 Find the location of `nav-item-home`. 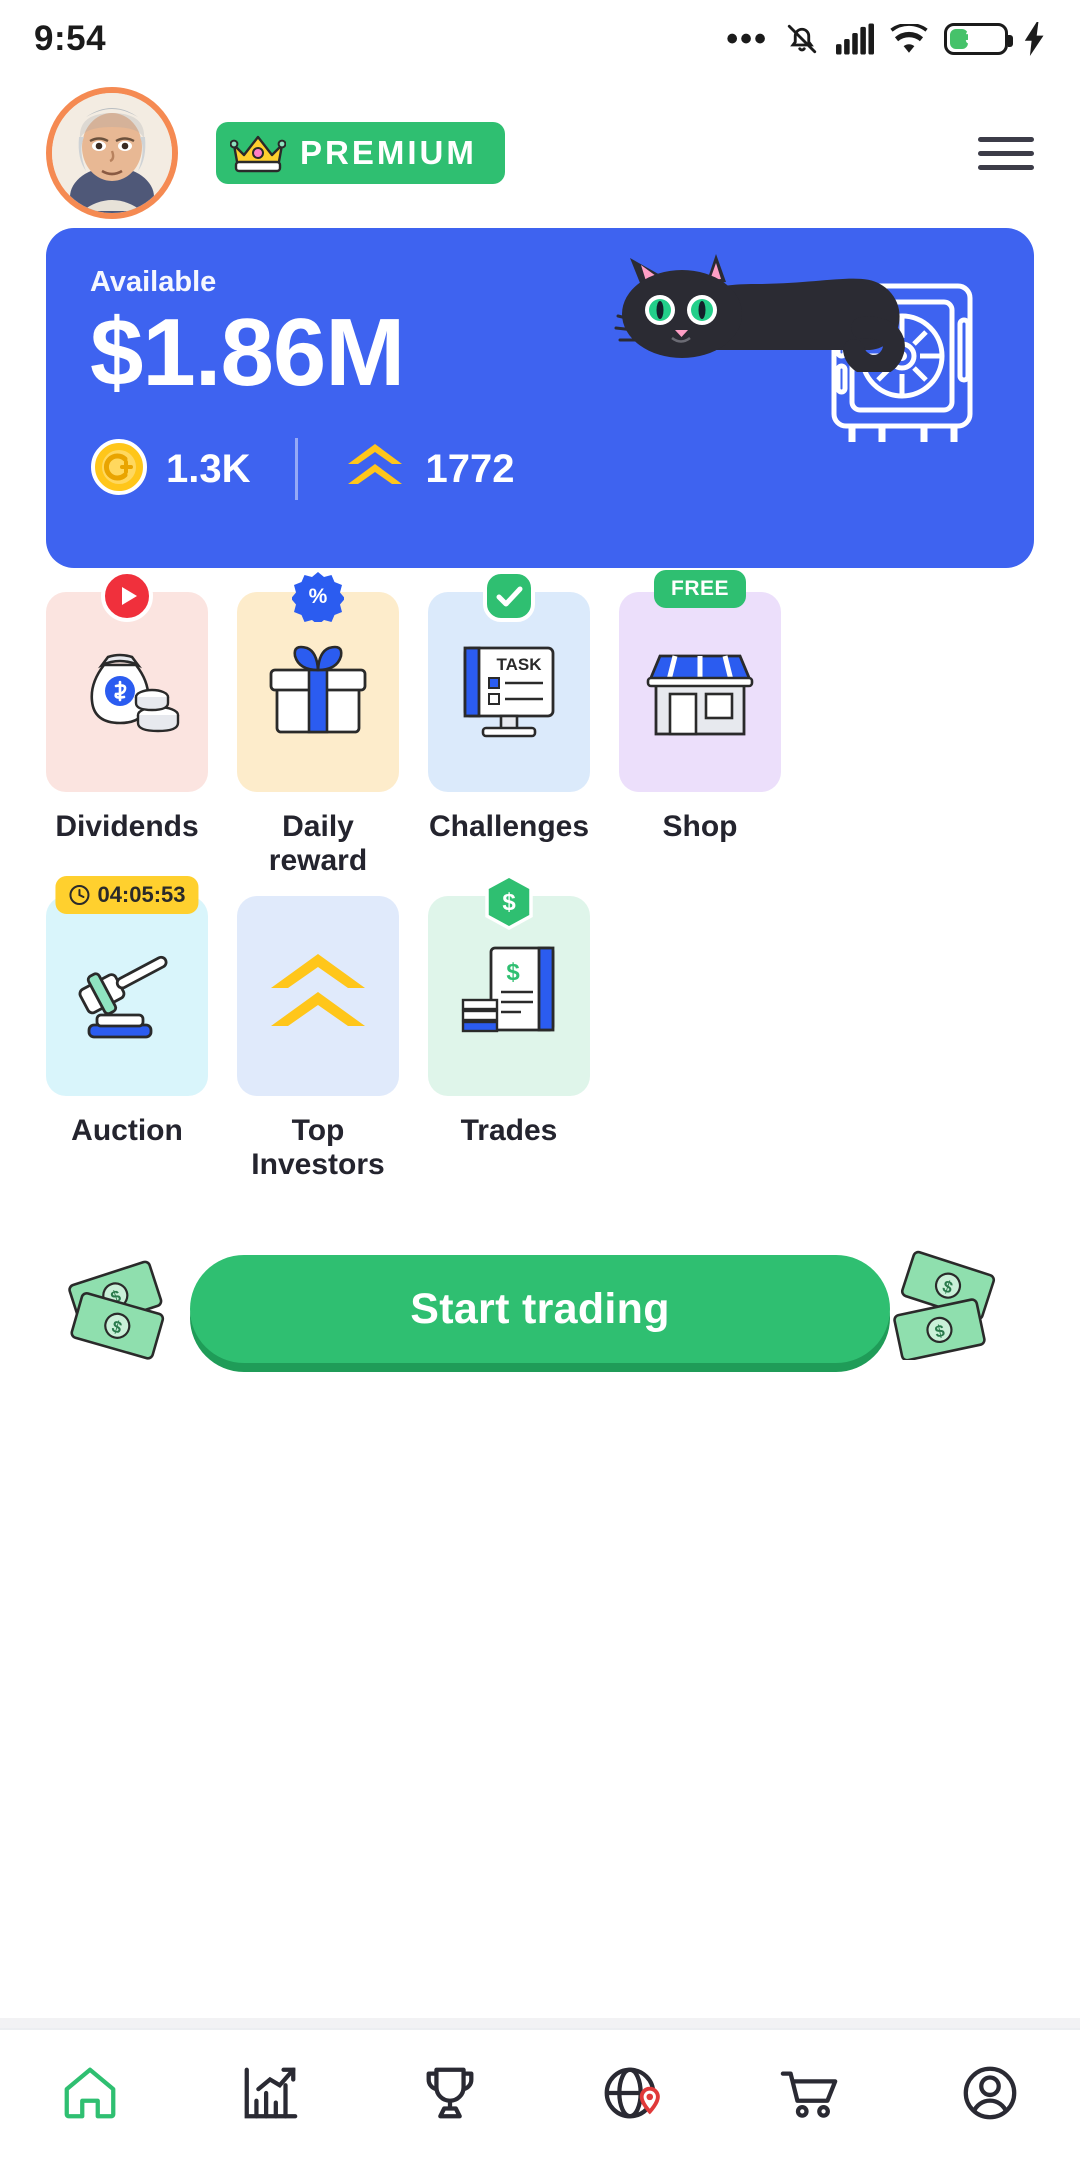

nav-item-home is located at coordinates (90, 2095).